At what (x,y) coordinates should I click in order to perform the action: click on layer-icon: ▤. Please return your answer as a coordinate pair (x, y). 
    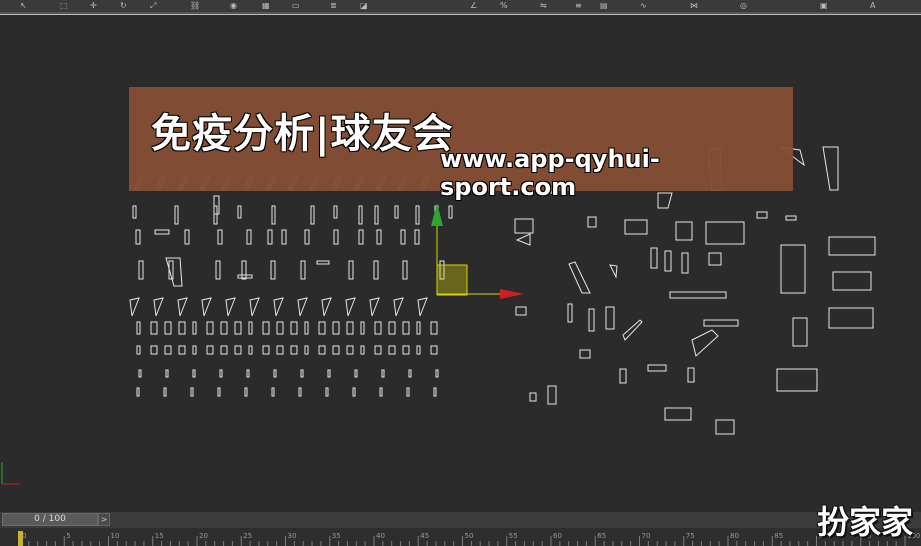
    Looking at the image, I should click on (604, 5).